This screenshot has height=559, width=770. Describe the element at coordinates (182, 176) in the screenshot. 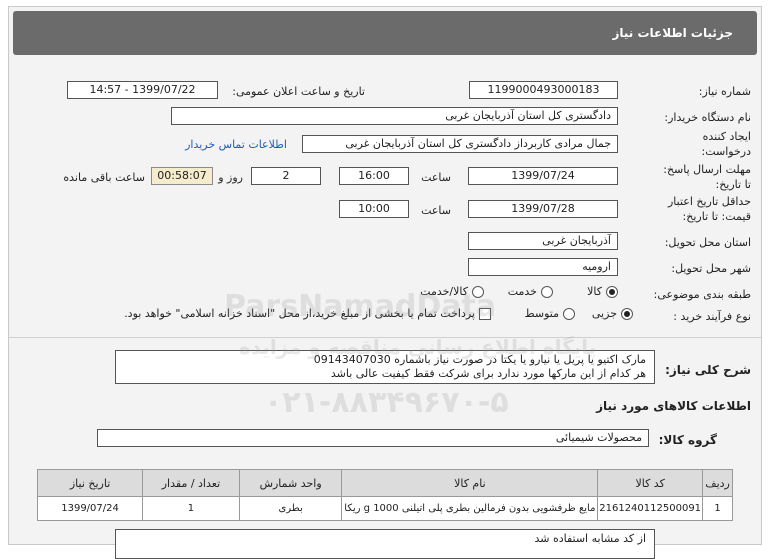

I see `remaining-time-field: 00:58:07` at that location.